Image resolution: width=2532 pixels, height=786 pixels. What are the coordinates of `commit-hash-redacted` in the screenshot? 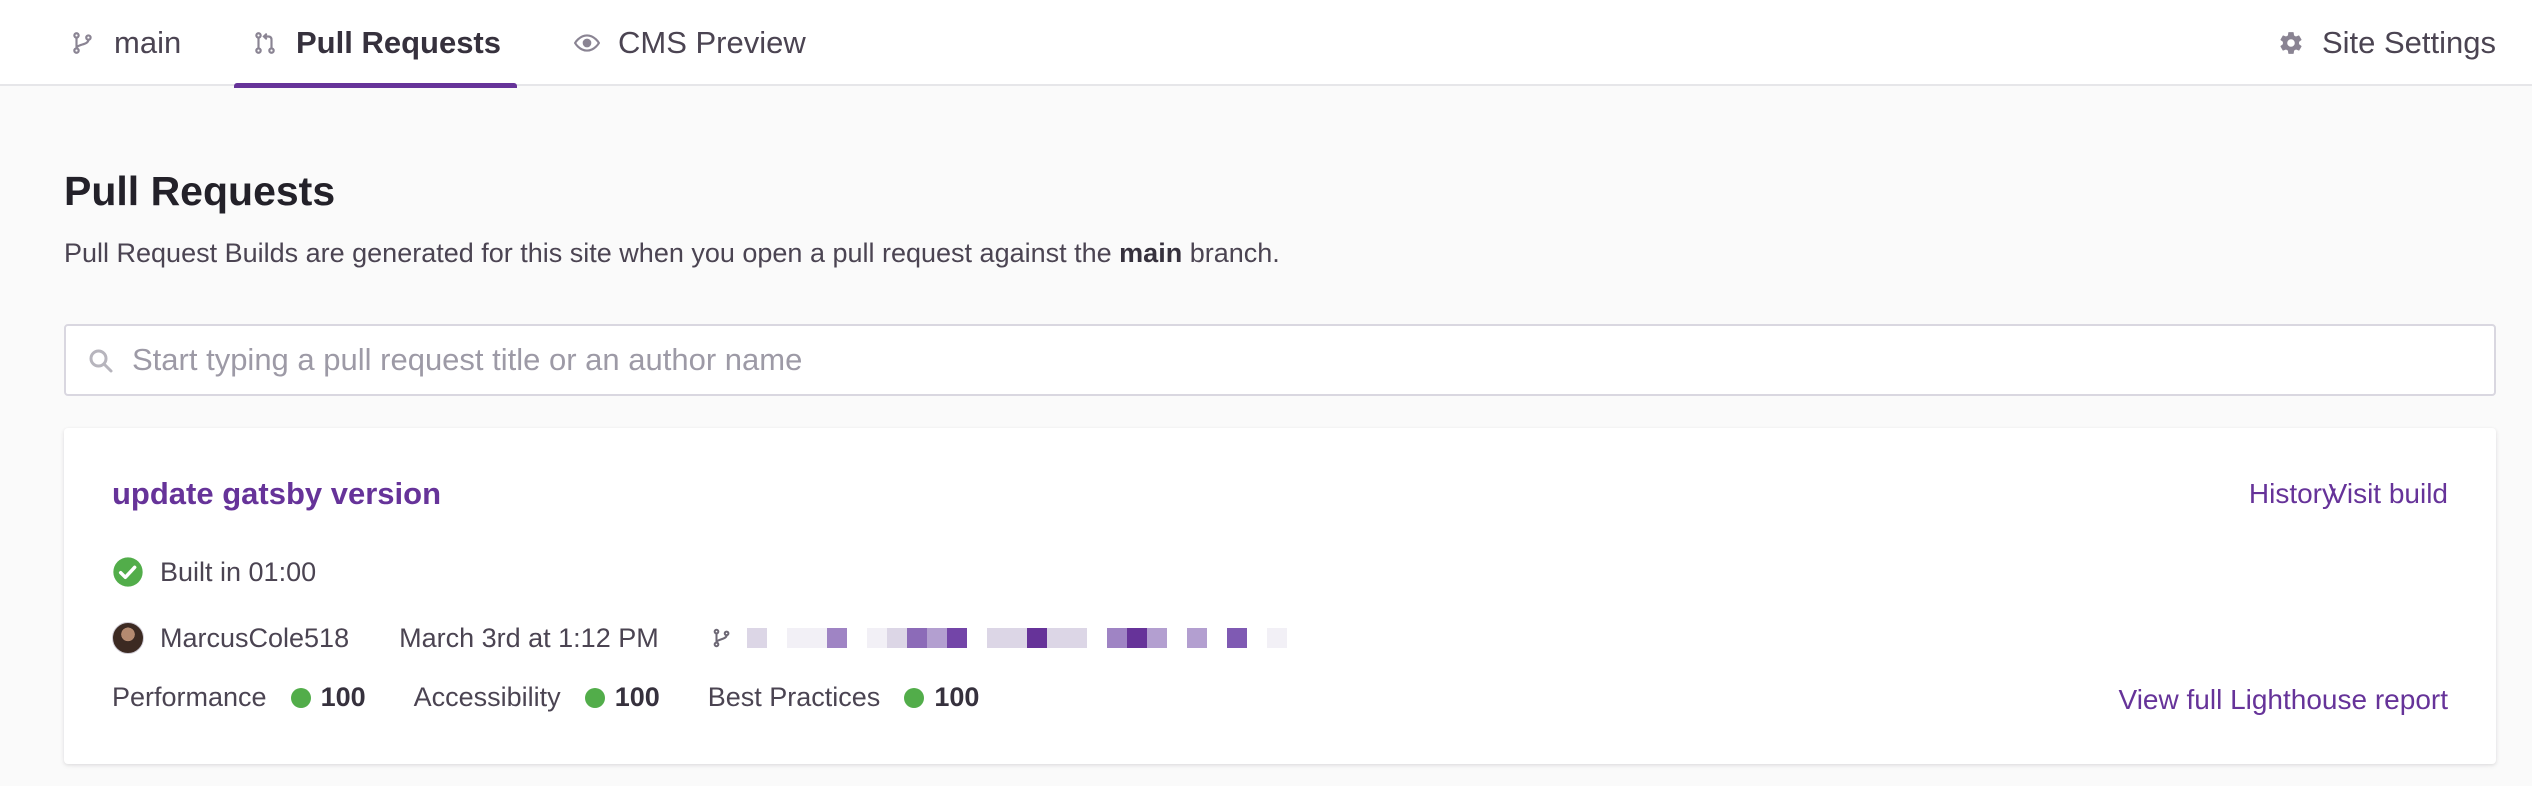 It's located at (1016, 638).